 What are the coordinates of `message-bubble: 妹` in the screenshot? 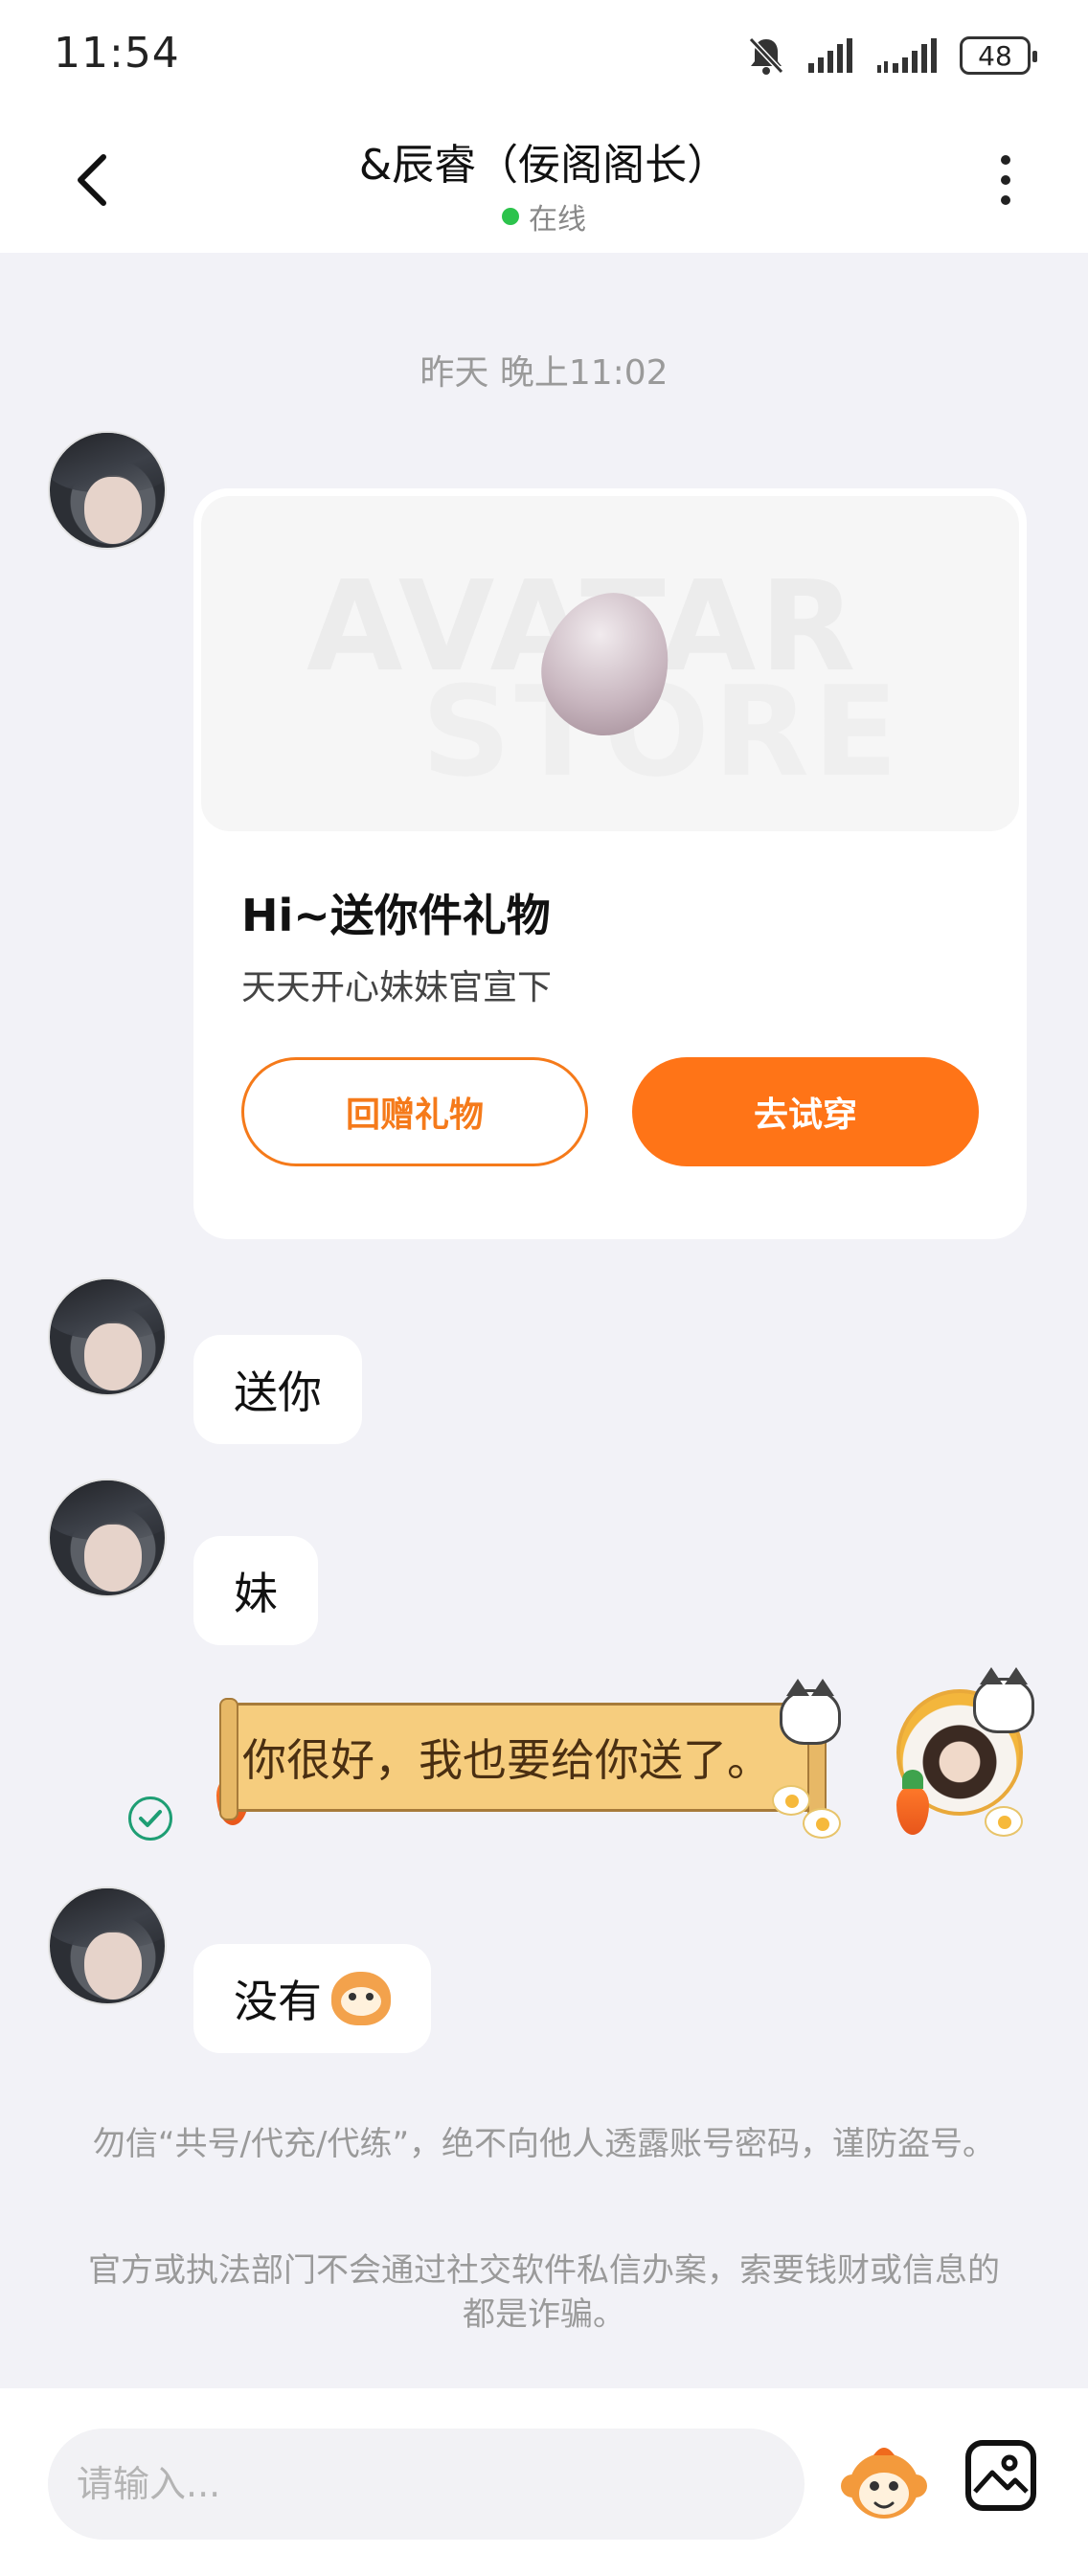 It's located at (256, 1590).